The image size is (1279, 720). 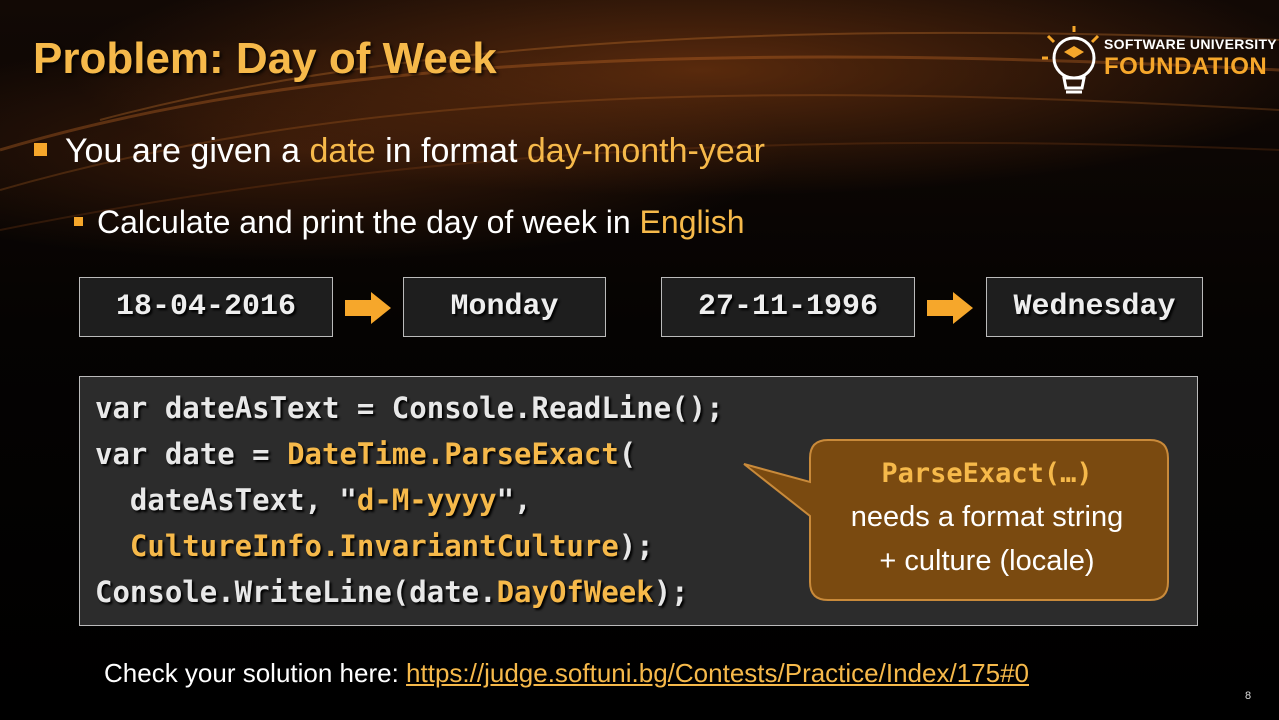 What do you see at coordinates (987, 561) in the screenshot?
I see `callout-line-2: + culture (locale)` at bounding box center [987, 561].